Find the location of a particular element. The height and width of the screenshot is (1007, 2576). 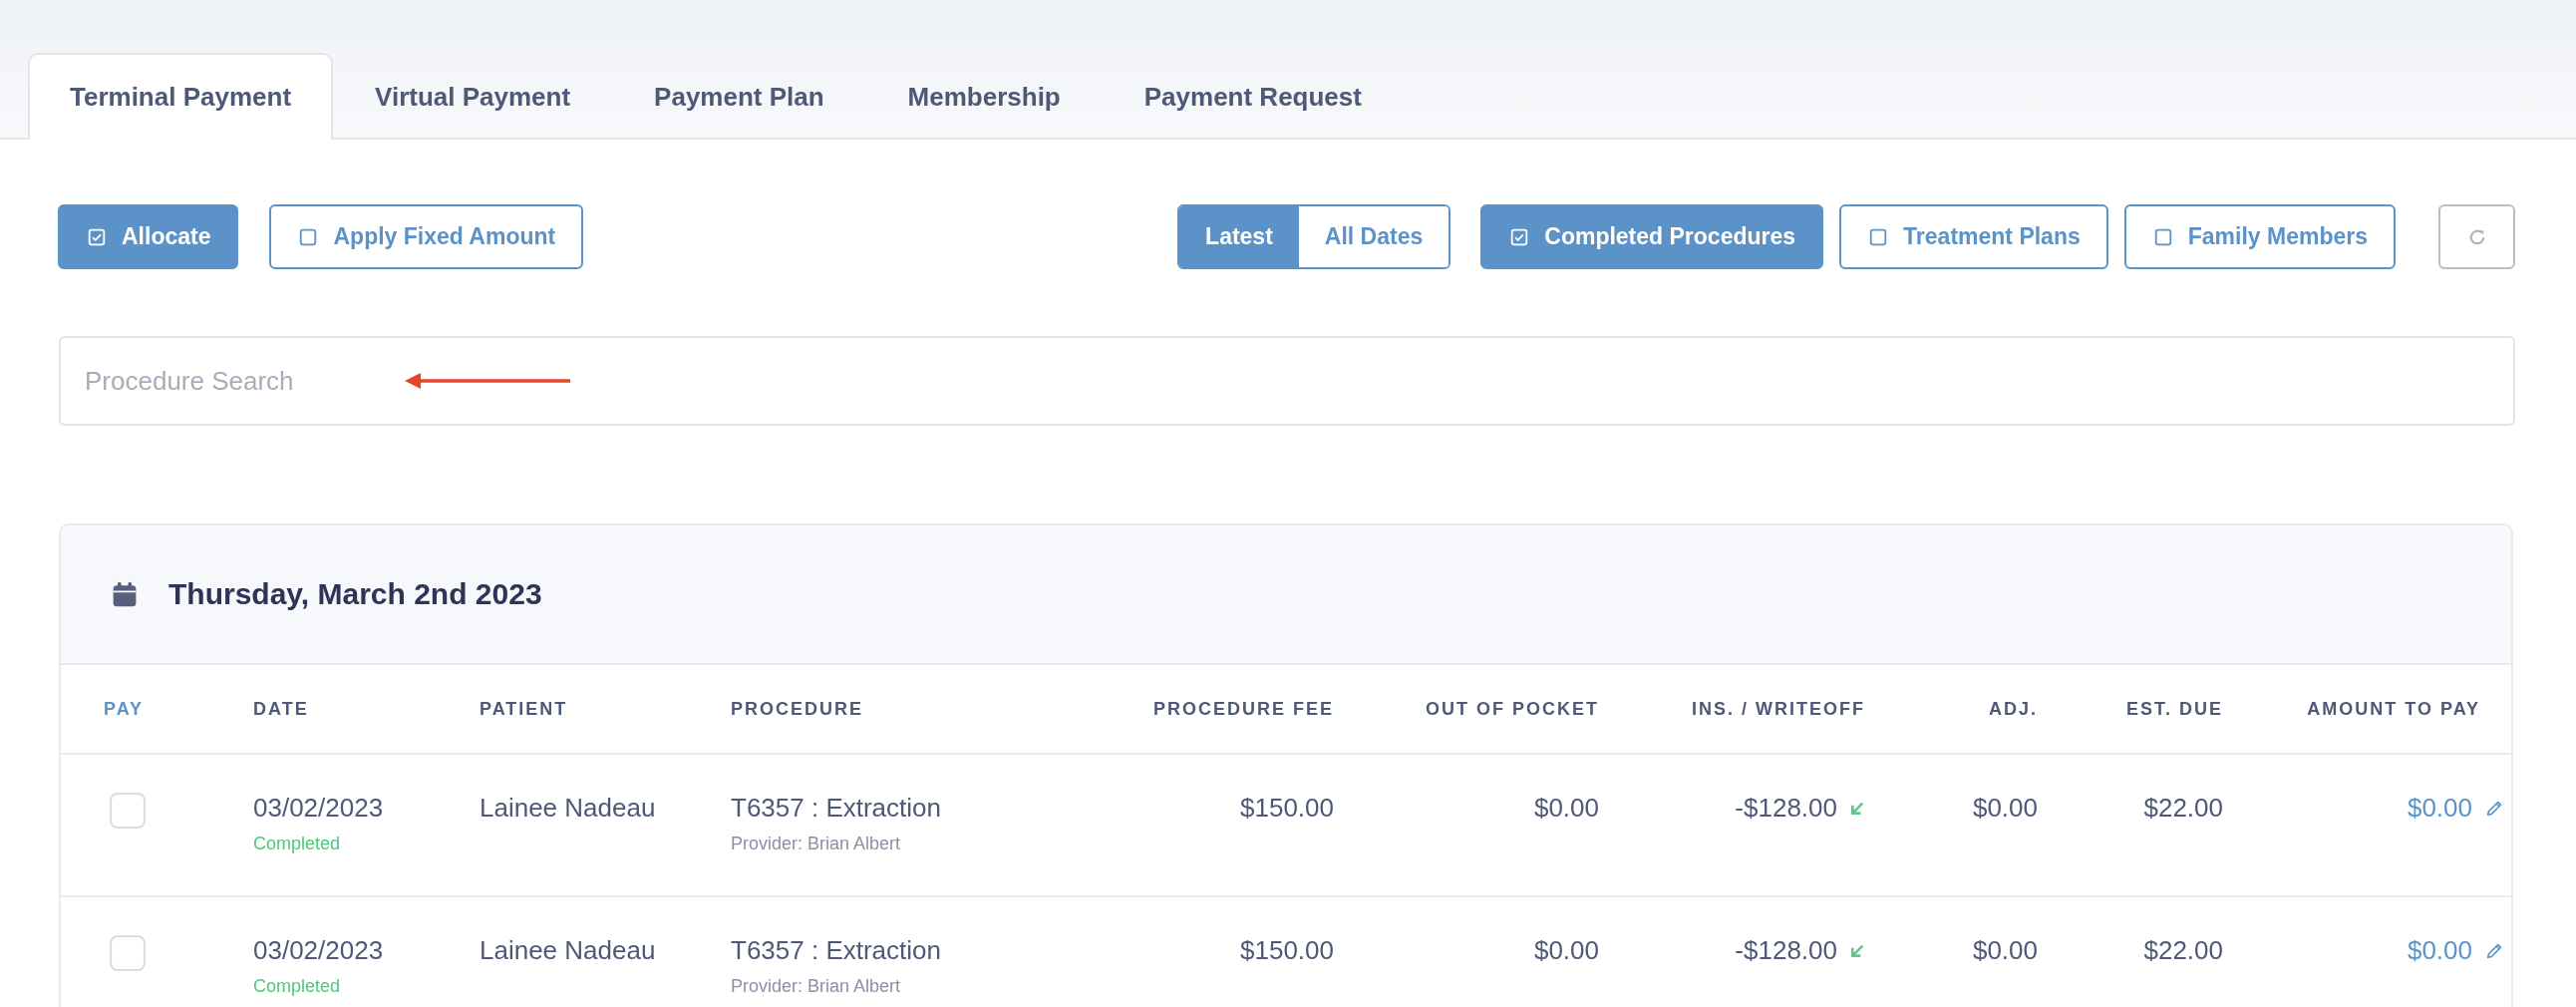

column-header: OUT OF POCKET is located at coordinates (1512, 709).